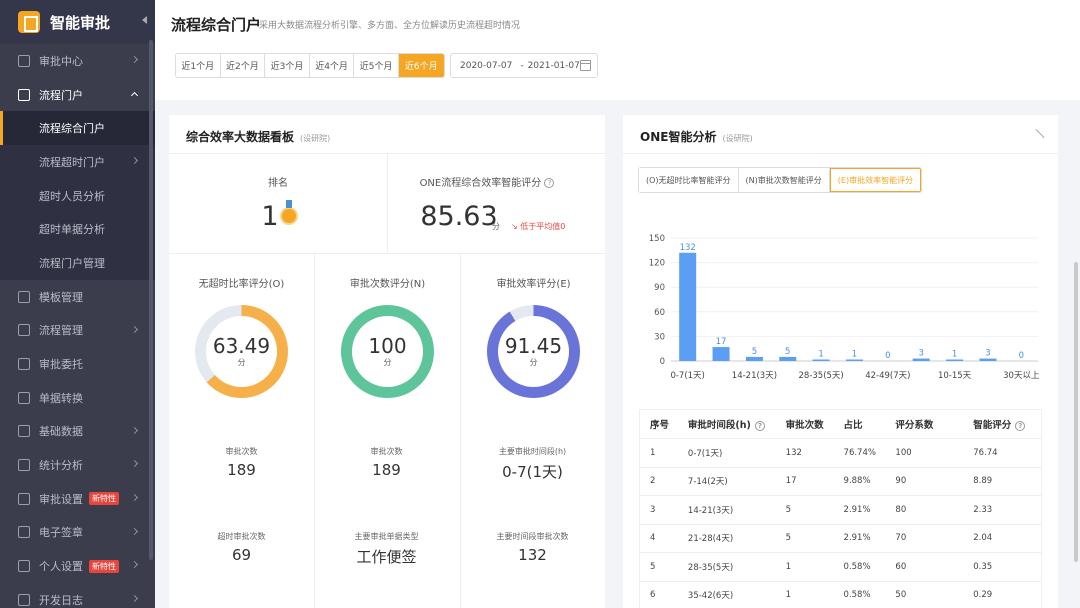 The image size is (1080, 608). I want to click on sidebar-item: 单据转换, so click(77, 398).